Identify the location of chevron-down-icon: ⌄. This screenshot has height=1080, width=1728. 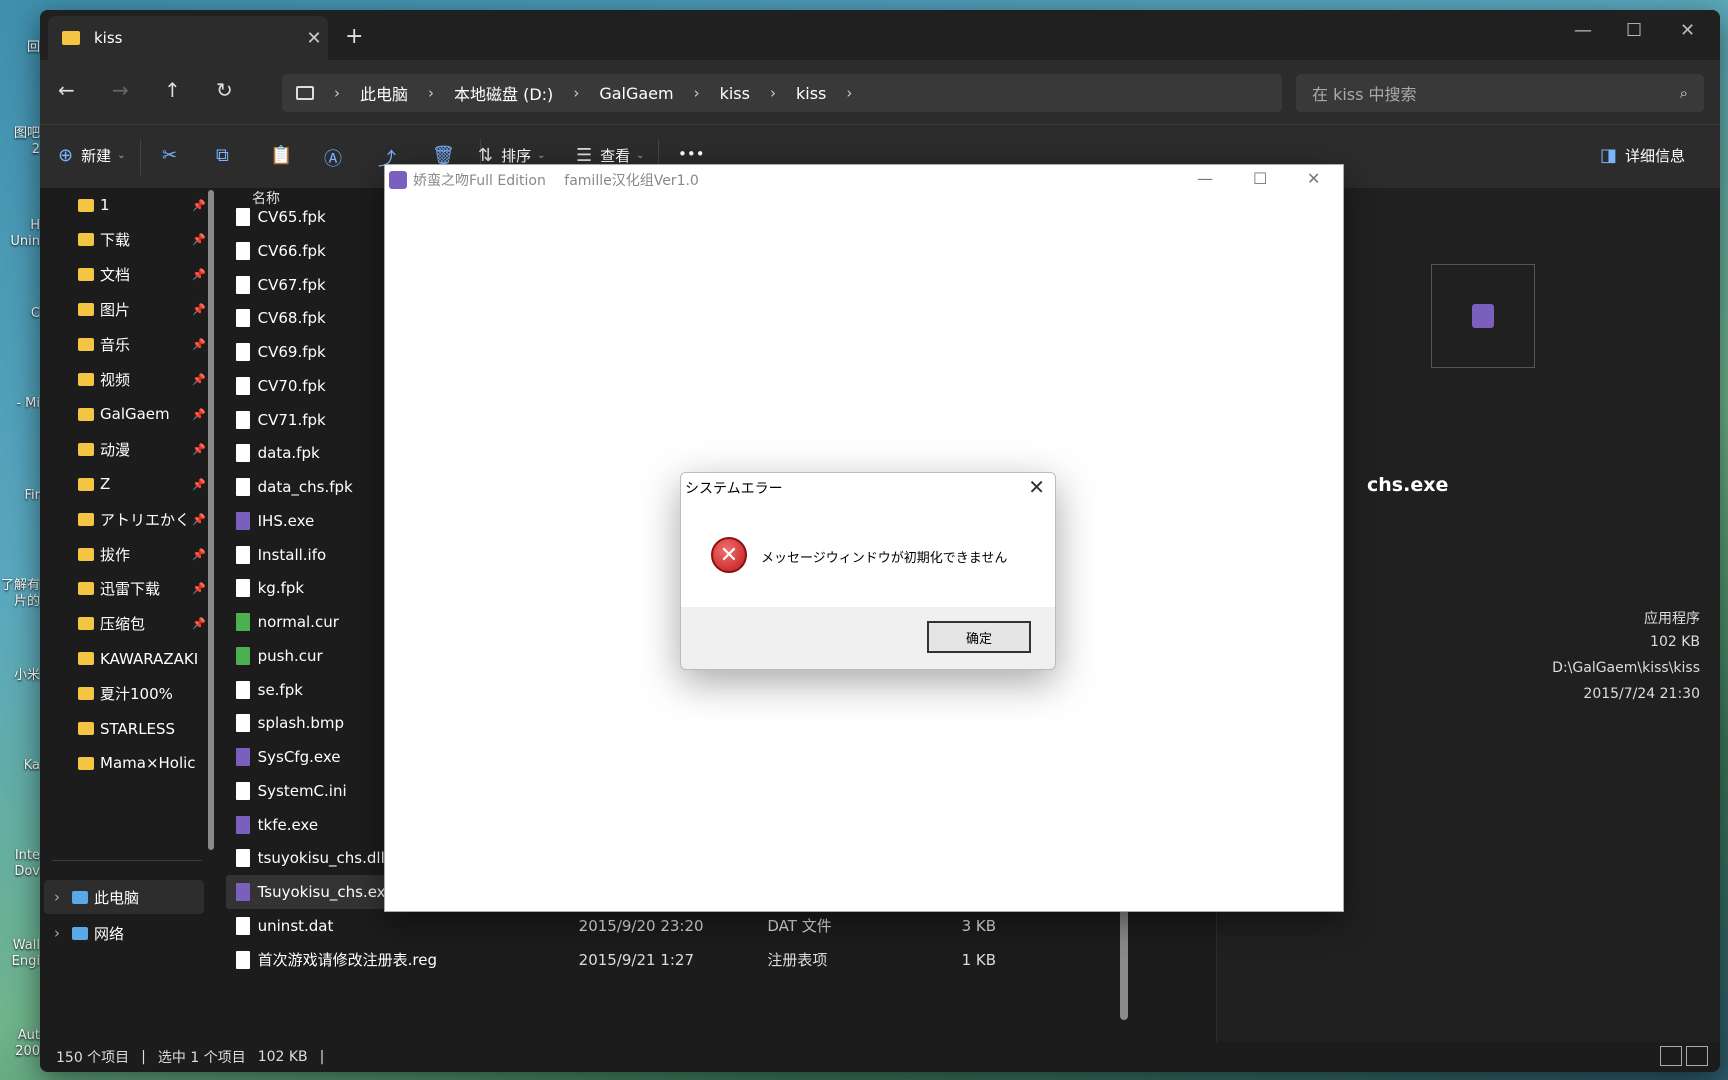
(640, 155).